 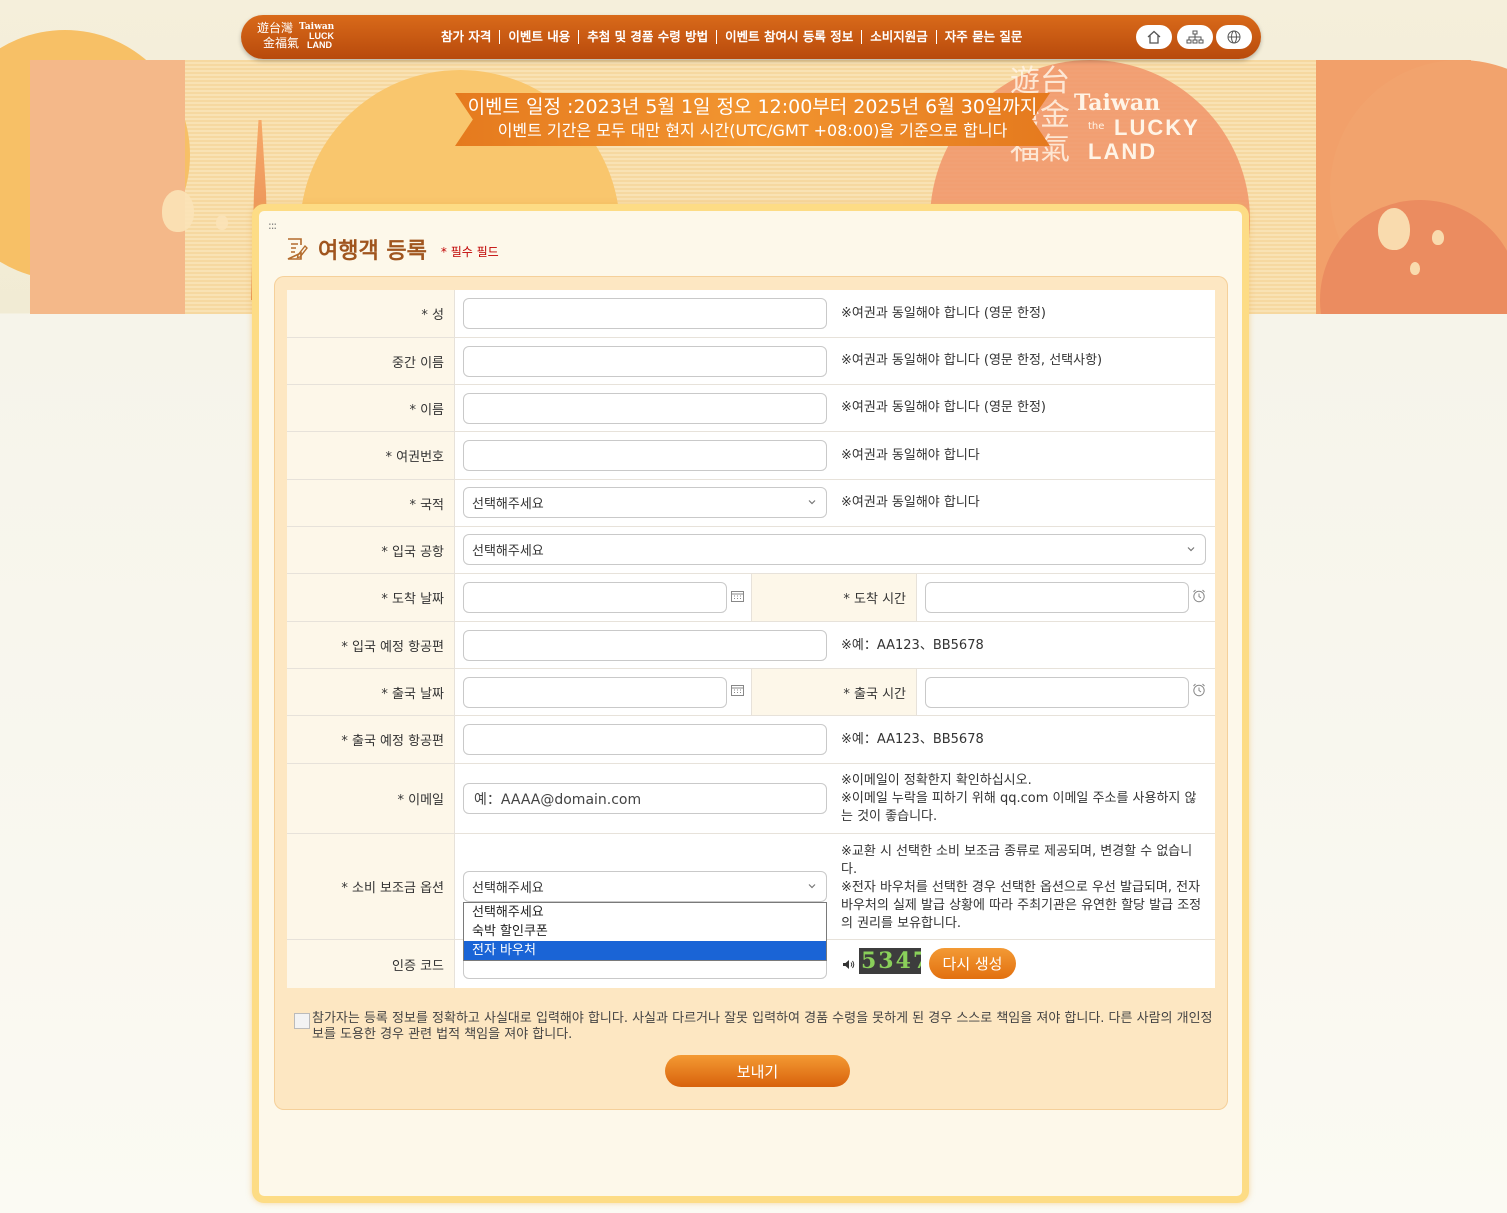 I want to click on brand-logo-en1: Taiwan, so click(x=1117, y=103).